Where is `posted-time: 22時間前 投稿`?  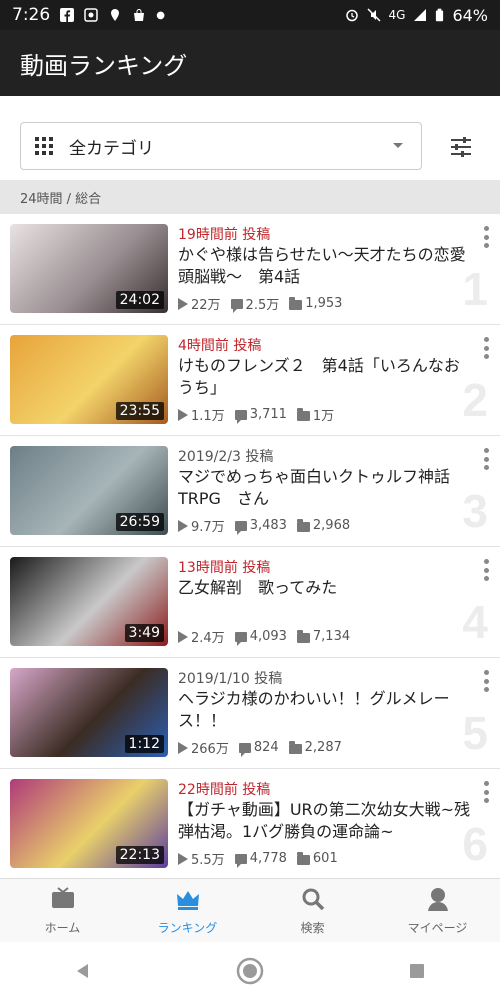 posted-time: 22時間前 投稿 is located at coordinates (224, 790).